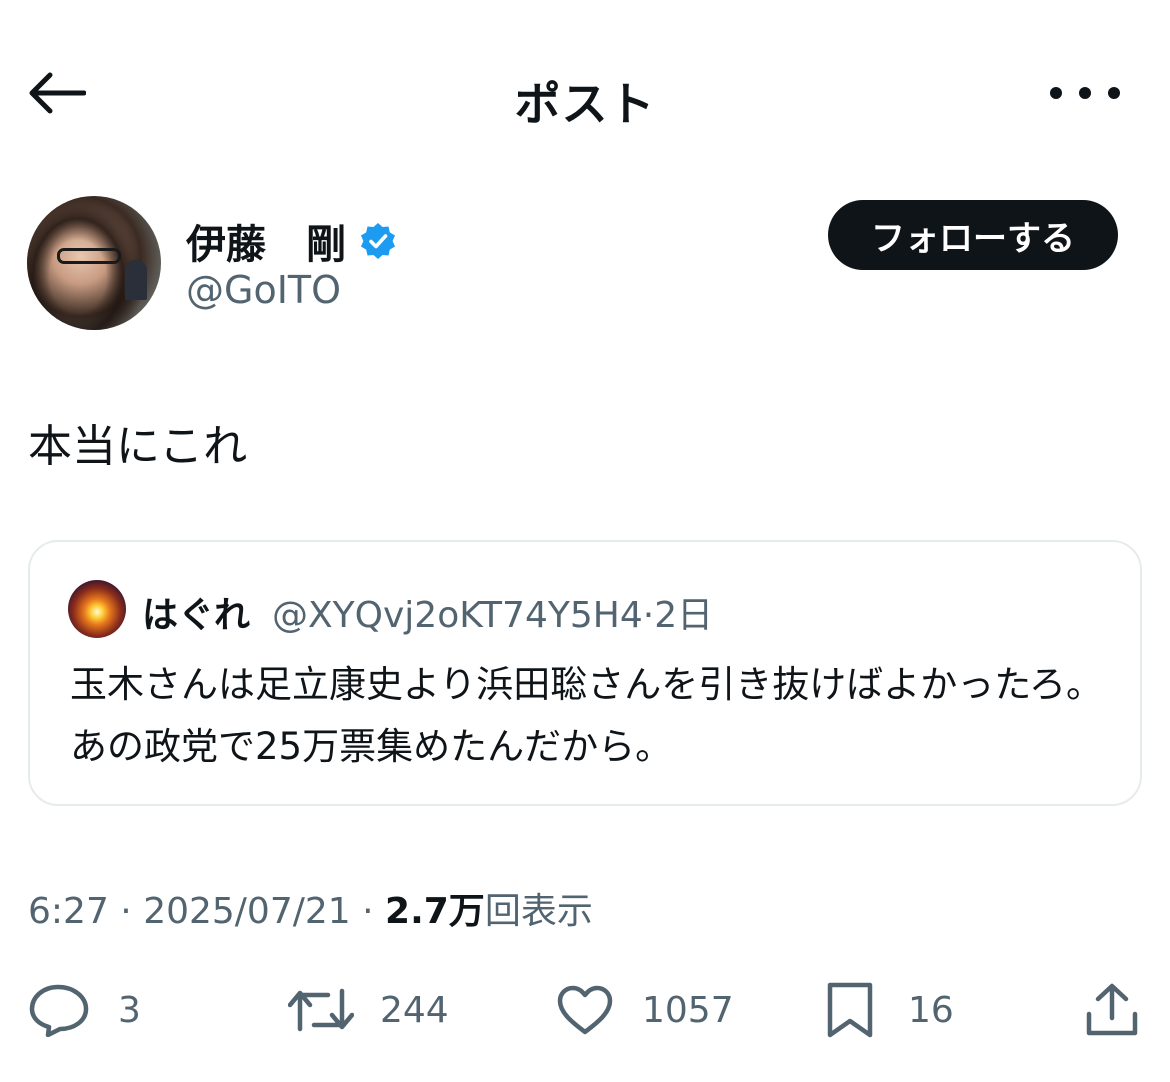 Image resolution: width=1170 pixels, height=1082 pixels. Describe the element at coordinates (585, 104) in the screenshot. I see `page-title: ポスト` at that location.